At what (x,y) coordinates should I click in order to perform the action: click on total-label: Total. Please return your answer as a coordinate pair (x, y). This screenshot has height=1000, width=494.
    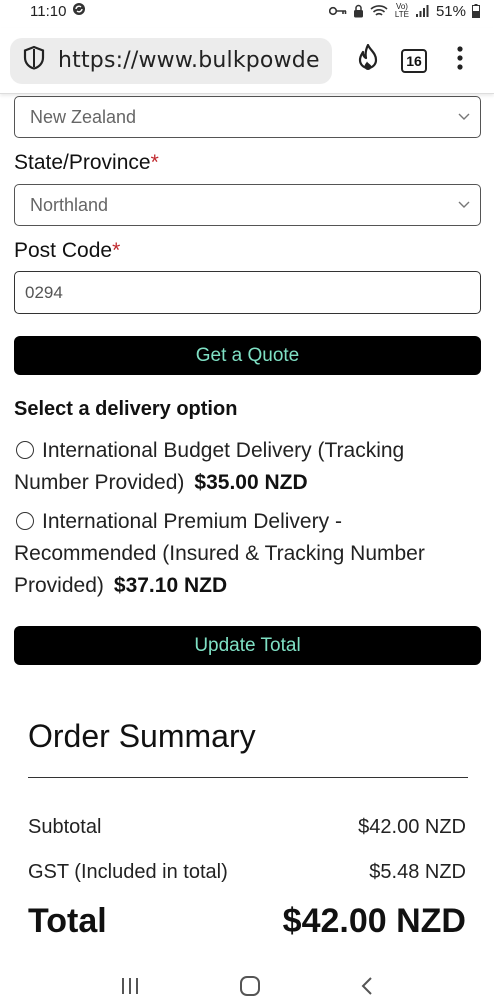
    Looking at the image, I should click on (67, 921).